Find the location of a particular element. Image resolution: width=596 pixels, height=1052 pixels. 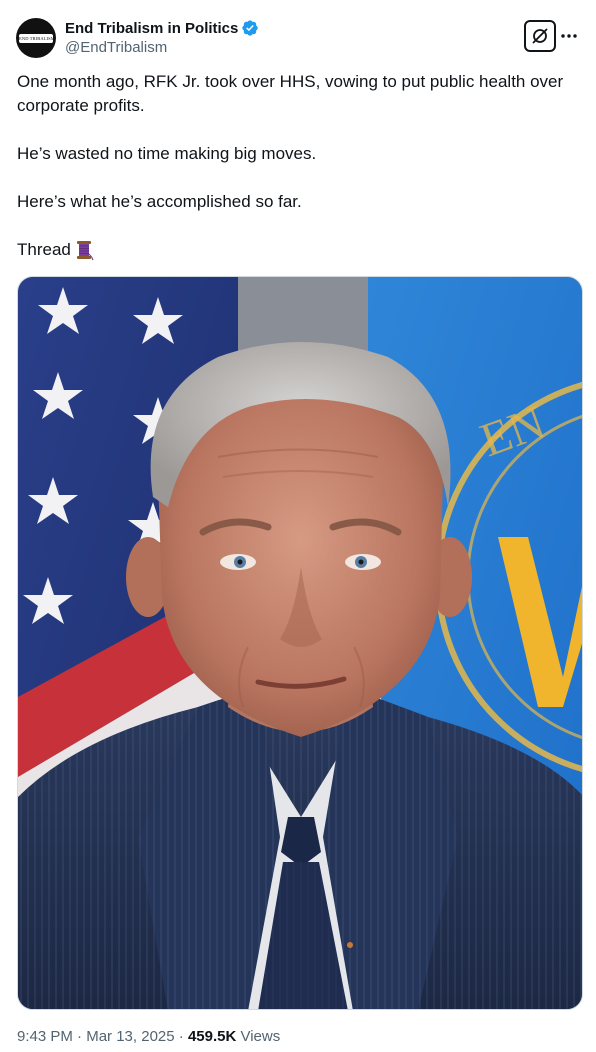

verified-badge-icon is located at coordinates (250, 28).